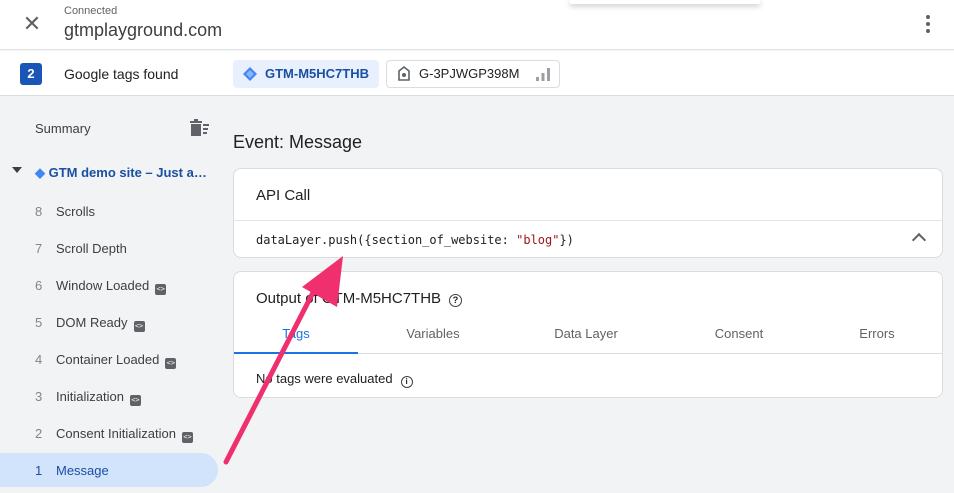 The width and height of the screenshot is (954, 493). What do you see at coordinates (39, 359) in the screenshot?
I see `event-number: 4` at bounding box center [39, 359].